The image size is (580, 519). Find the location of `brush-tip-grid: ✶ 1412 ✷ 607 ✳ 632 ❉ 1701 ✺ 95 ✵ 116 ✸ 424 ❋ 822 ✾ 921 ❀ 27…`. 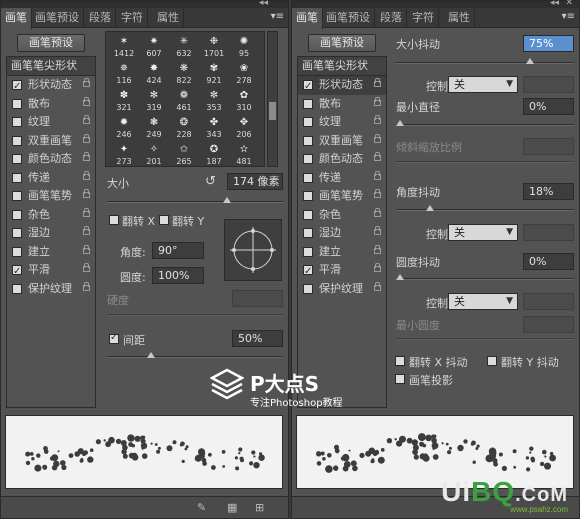

brush-tip-grid: ✶ 1412 ✷ 607 ✳ 632 ❉ 1701 ✺ 95 ✵ 116 ✸ 424 ❋ 822 ✾ 921 ❀ 27… is located at coordinates (185, 99).